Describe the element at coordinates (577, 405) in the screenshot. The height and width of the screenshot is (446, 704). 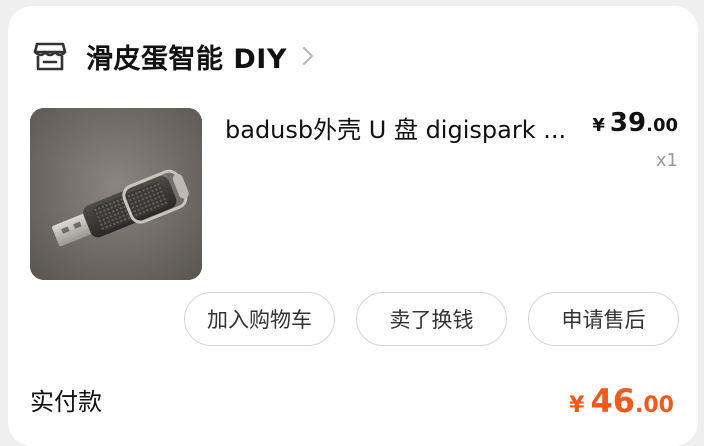
I see `total-currency: ¥` at that location.